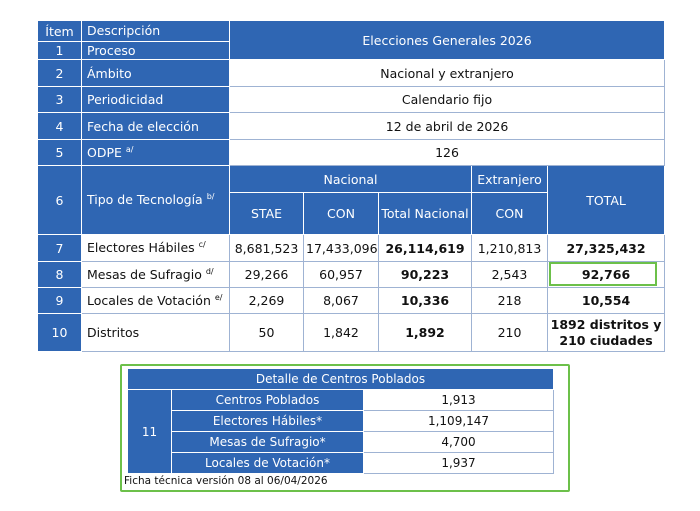  I want to click on row-label: Proceso, so click(155, 50).